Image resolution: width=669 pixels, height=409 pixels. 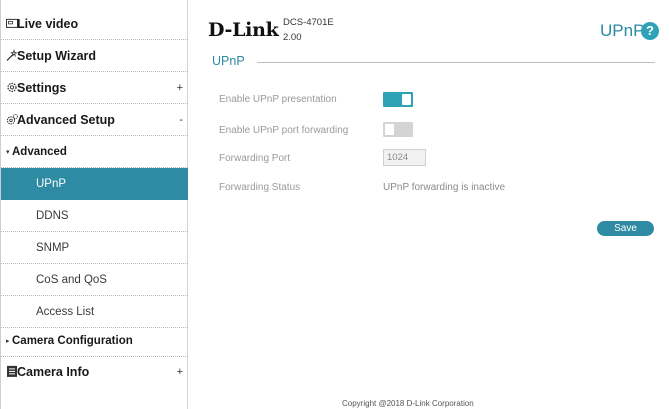 I want to click on sidebar-item-label: Settings, so click(x=42, y=87).